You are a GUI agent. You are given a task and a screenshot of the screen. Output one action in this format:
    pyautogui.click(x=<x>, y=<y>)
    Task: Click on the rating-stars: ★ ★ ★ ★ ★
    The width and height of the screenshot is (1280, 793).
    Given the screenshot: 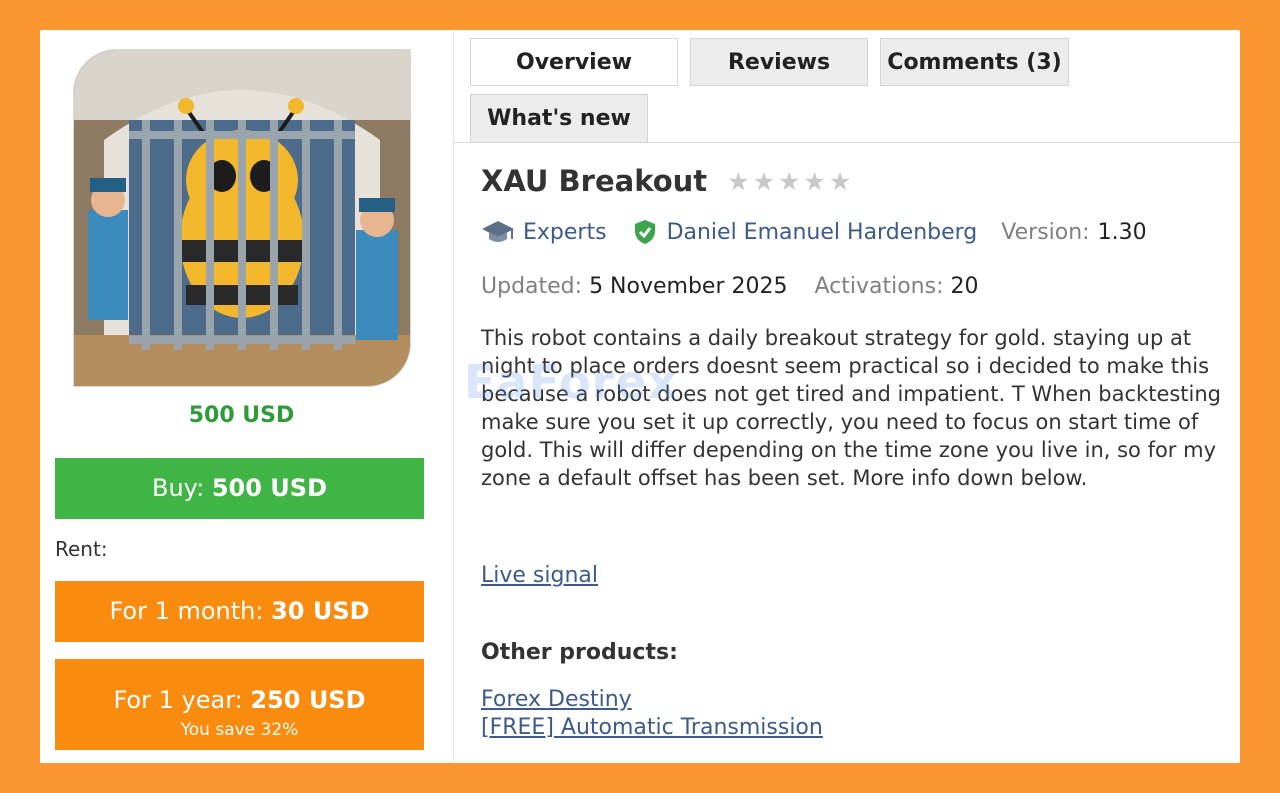 What is the action you would take?
    pyautogui.click(x=789, y=181)
    